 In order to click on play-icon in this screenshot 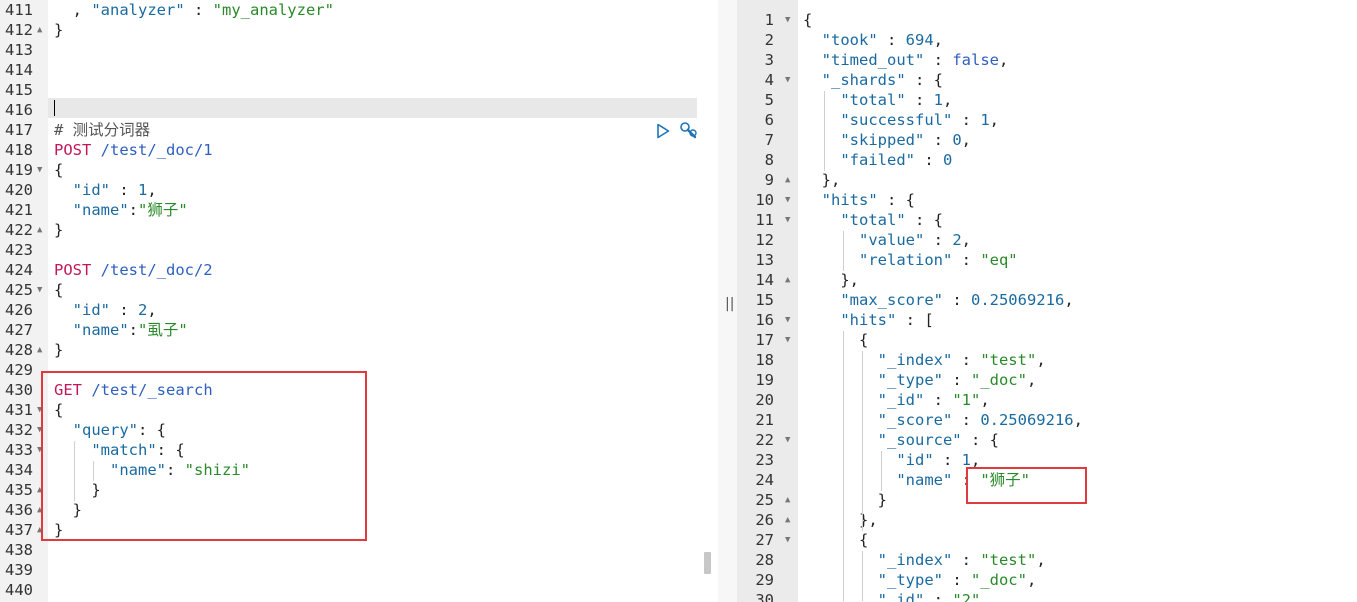, I will do `click(663, 133)`.